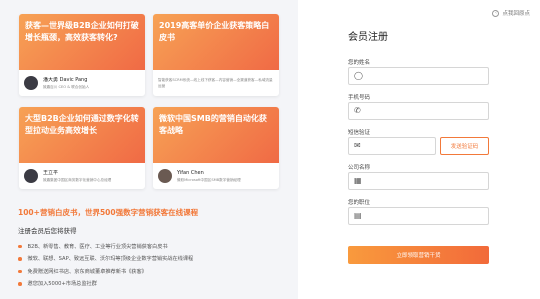 Image resolution: width=540 pixels, height=299 pixels. Describe the element at coordinates (358, 75) in the screenshot. I see `user-icon: ◯` at that location.